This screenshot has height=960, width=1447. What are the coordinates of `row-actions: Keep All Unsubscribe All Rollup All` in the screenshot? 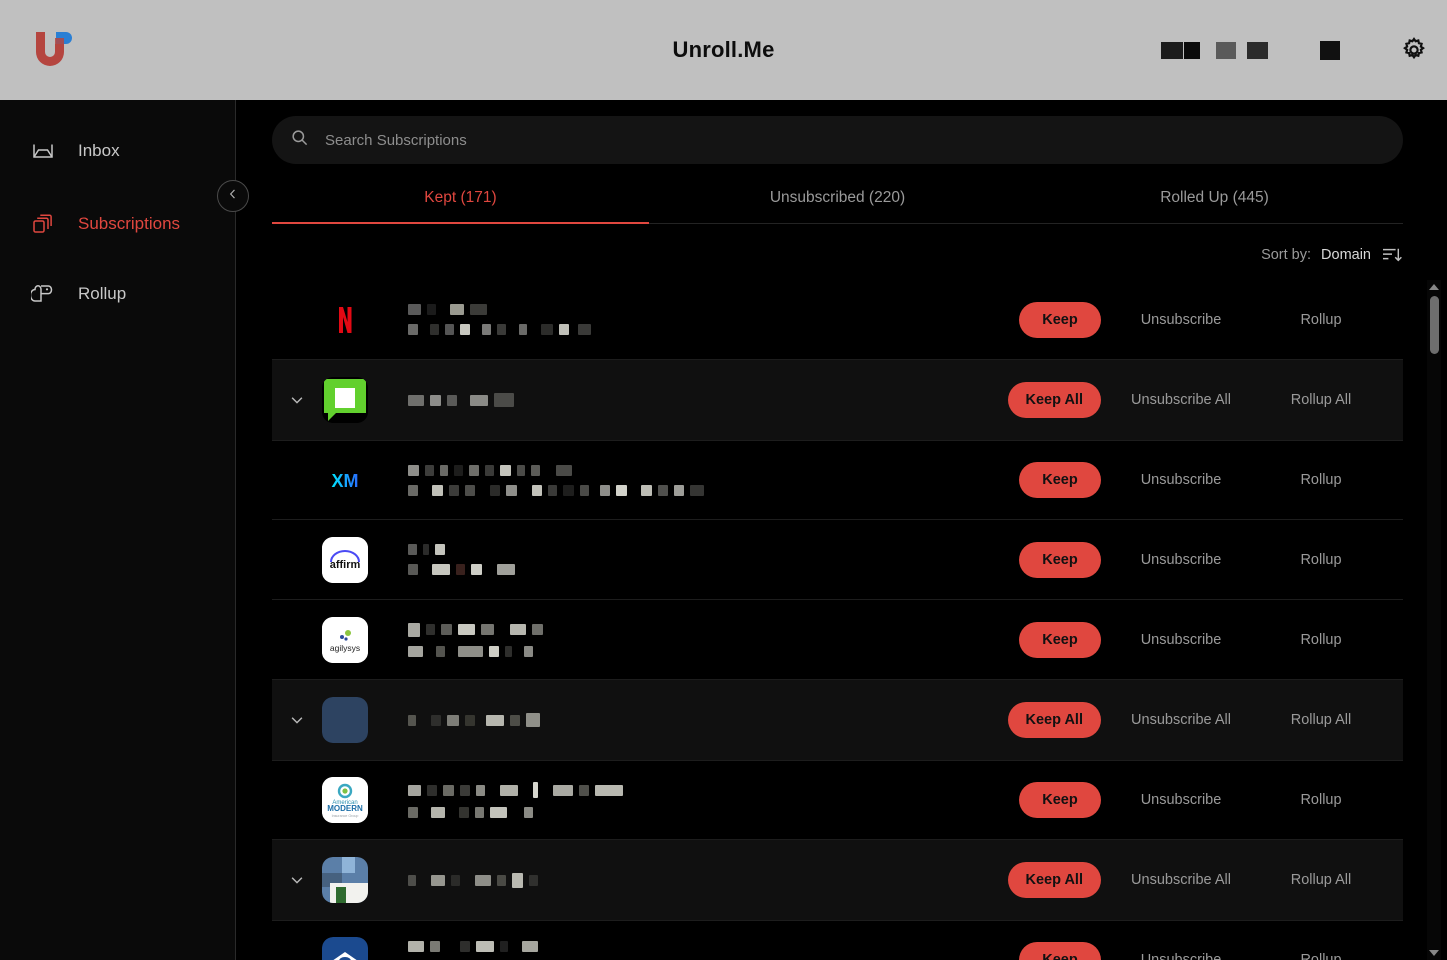 It's located at (1194, 880).